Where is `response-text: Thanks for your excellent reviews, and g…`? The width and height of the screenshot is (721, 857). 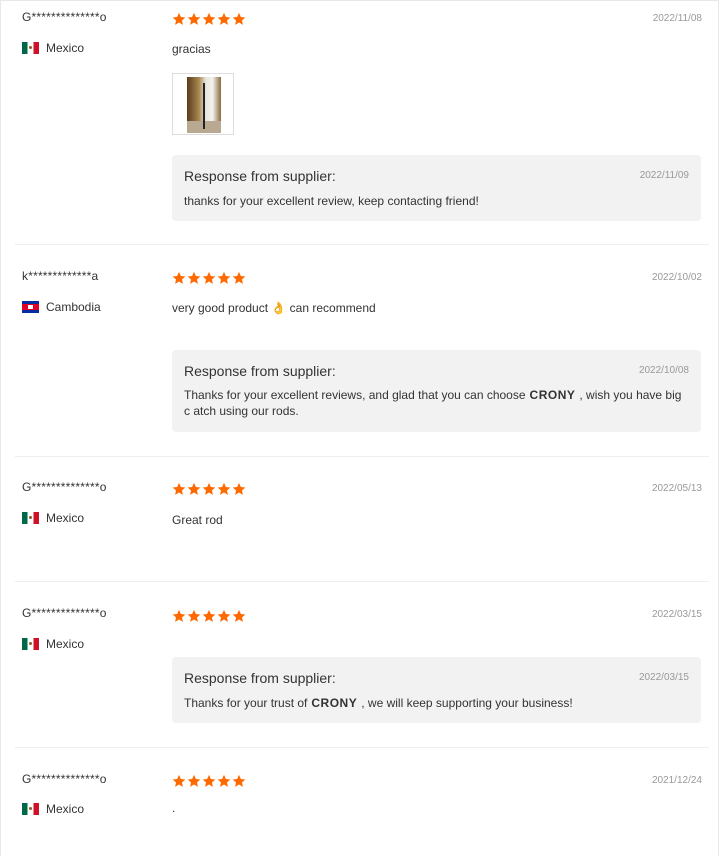
response-text: Thanks for your excellent reviews, and g… is located at coordinates (436, 403).